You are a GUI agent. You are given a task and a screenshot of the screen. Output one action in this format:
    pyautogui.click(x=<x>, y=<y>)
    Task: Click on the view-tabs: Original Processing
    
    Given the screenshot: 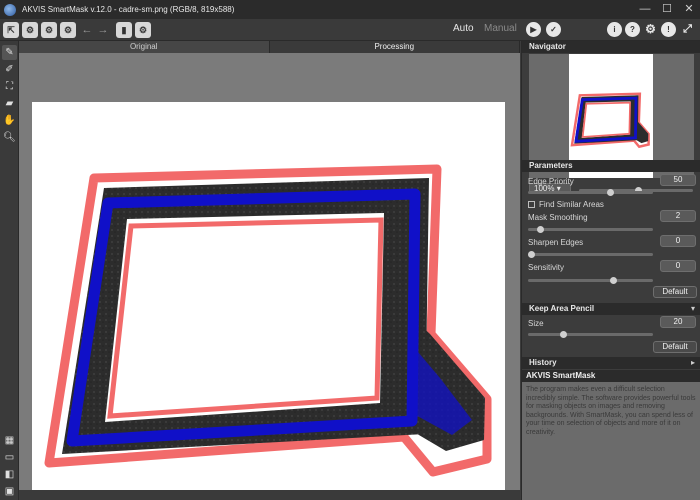 What is the action you would take?
    pyautogui.click(x=269, y=47)
    